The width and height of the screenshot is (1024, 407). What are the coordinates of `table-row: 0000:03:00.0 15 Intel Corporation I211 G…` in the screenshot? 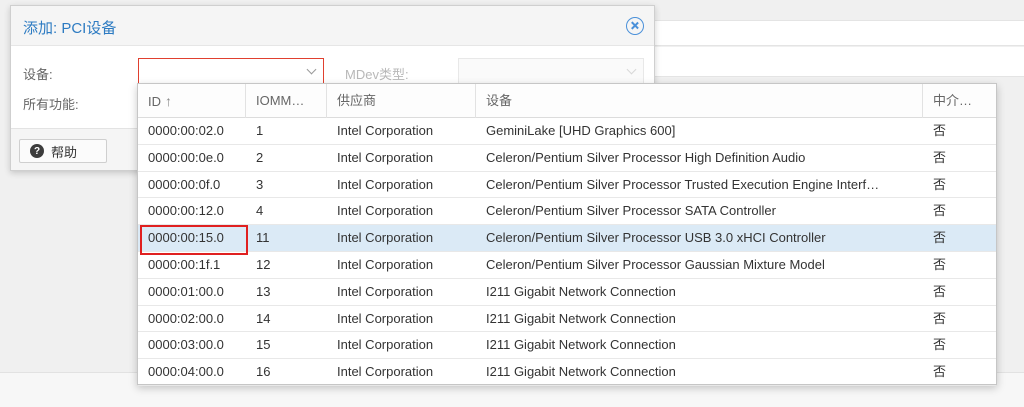 It's located at (567, 346).